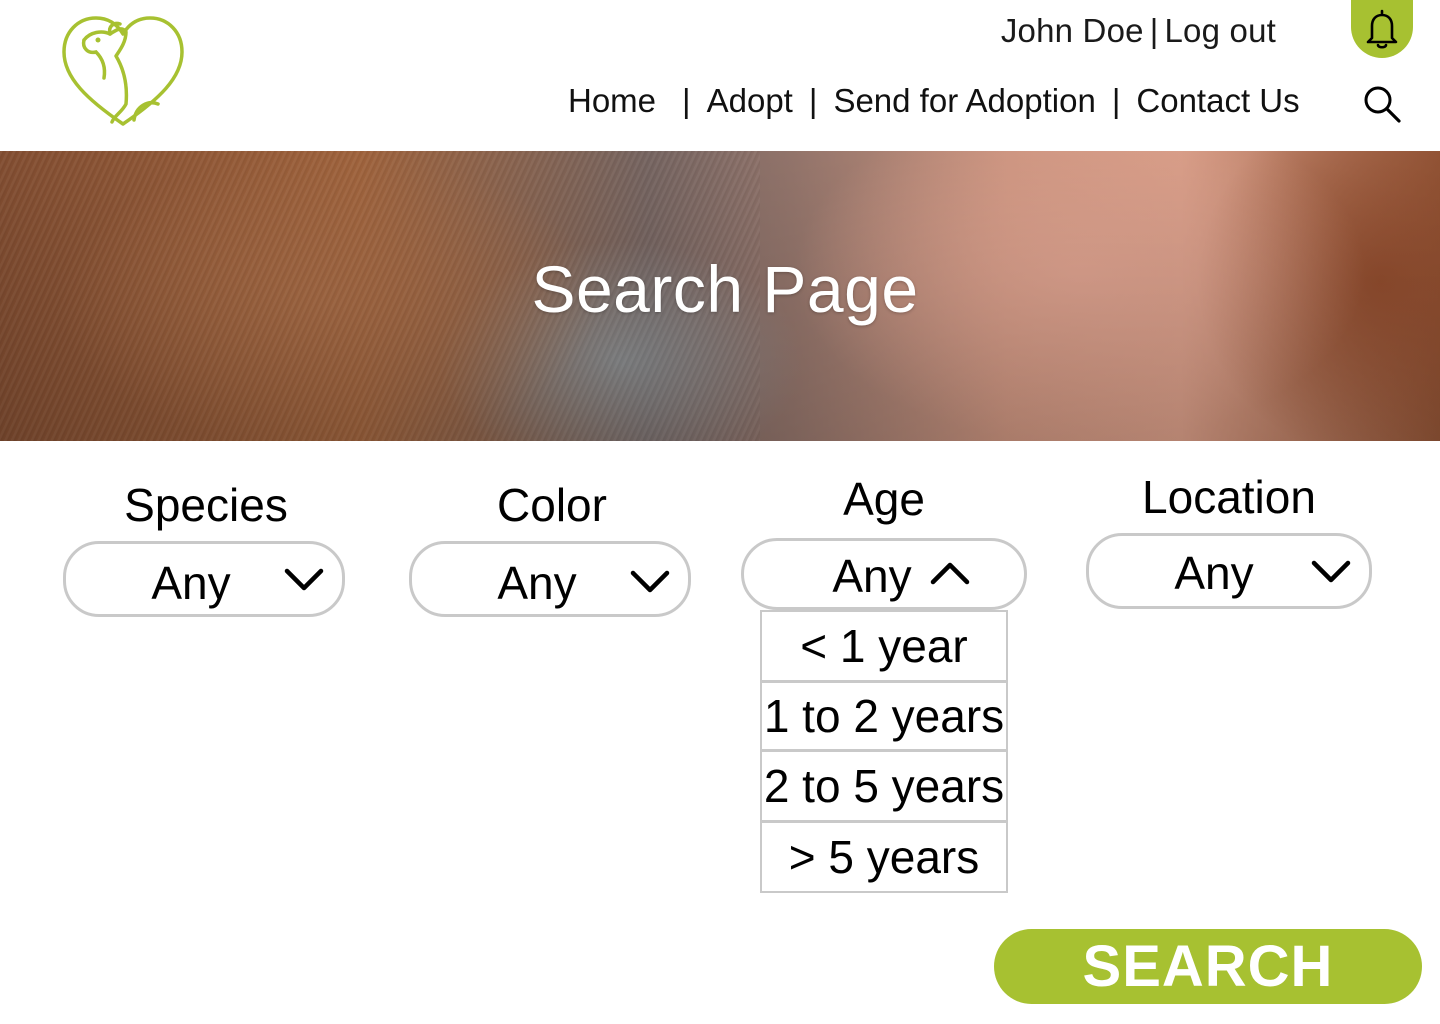  Describe the element at coordinates (1229, 497) in the screenshot. I see `location-label: Location` at that location.